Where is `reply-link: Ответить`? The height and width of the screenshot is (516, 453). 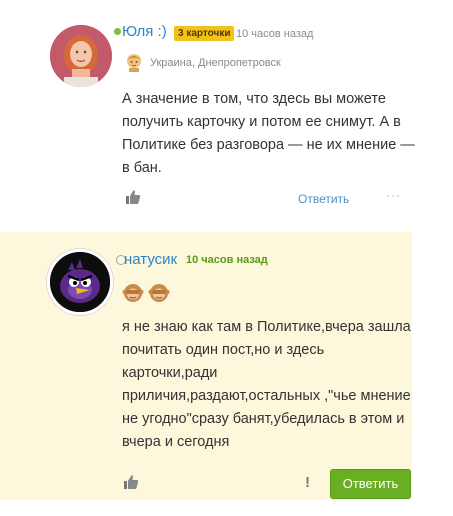
reply-link: Ответить is located at coordinates (323, 199).